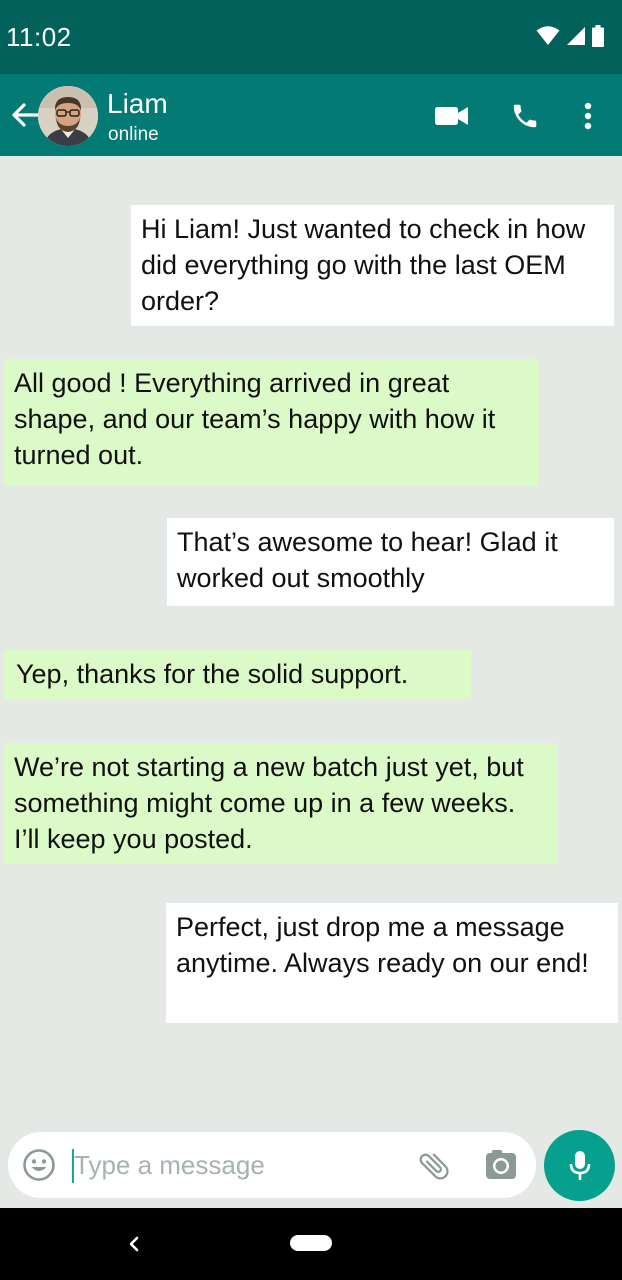 The height and width of the screenshot is (1280, 622). What do you see at coordinates (311, 1243) in the screenshot?
I see `nav-home-pill` at bounding box center [311, 1243].